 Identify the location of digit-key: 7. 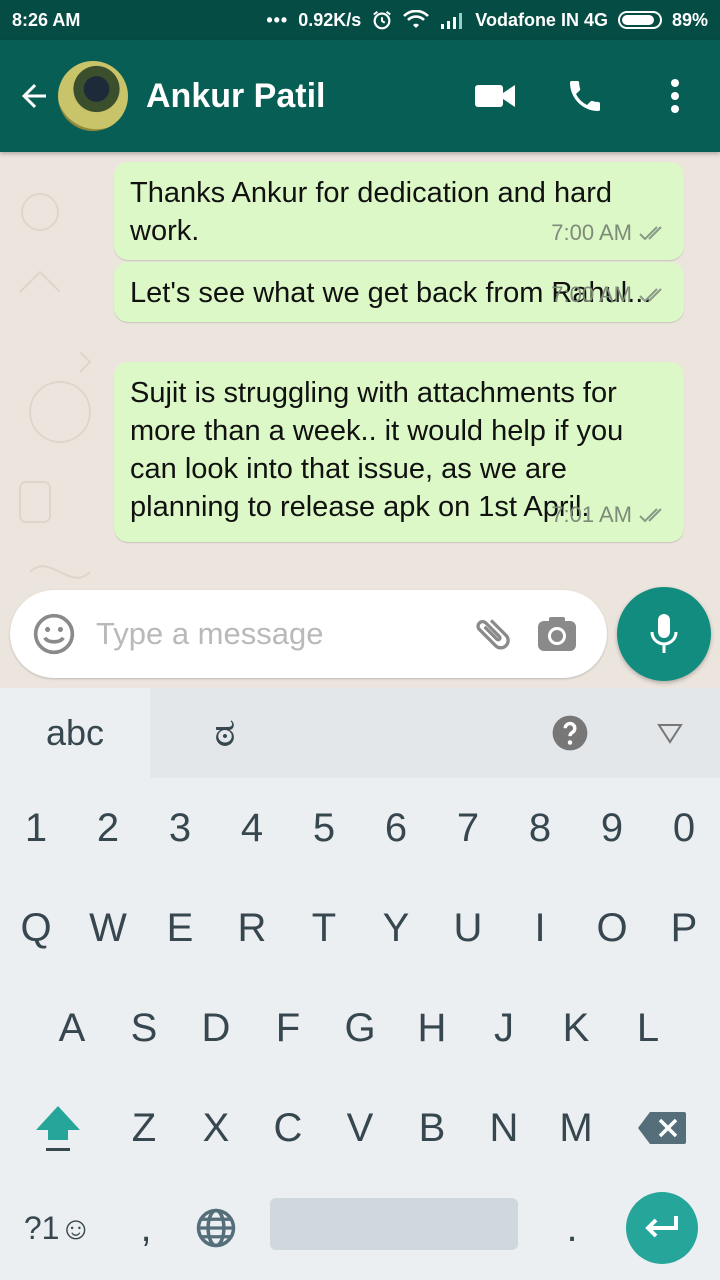
(468, 828).